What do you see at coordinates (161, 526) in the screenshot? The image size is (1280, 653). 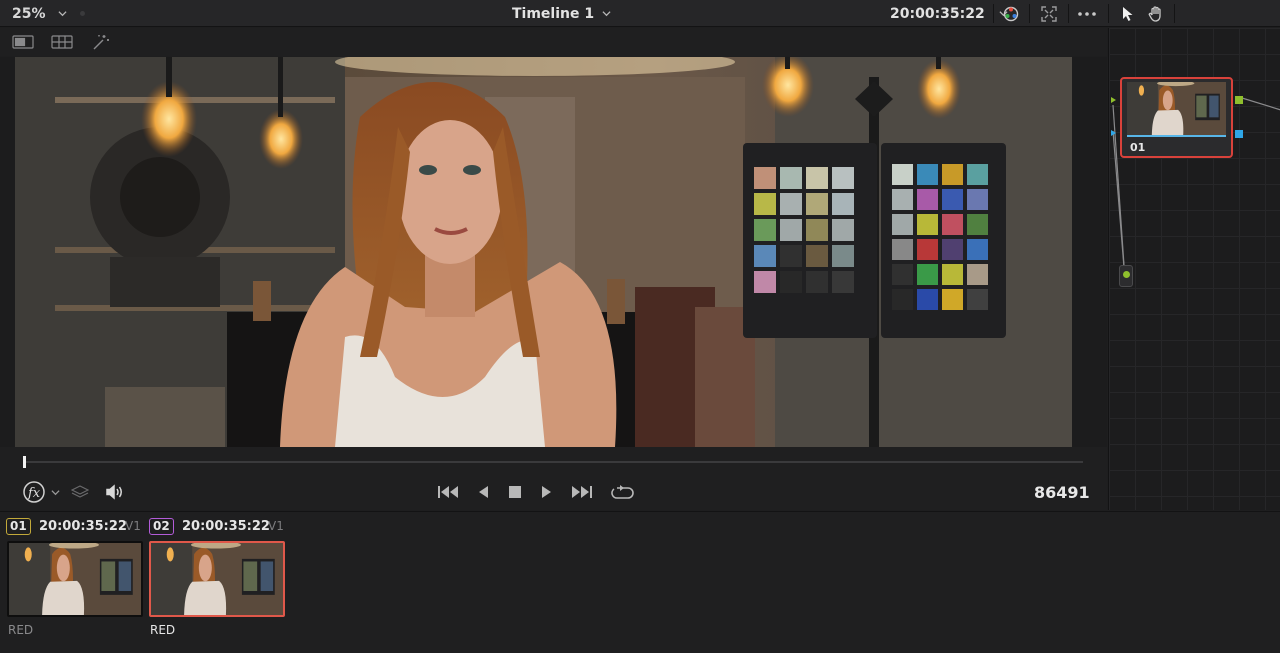 I see `clip-number: 02` at bounding box center [161, 526].